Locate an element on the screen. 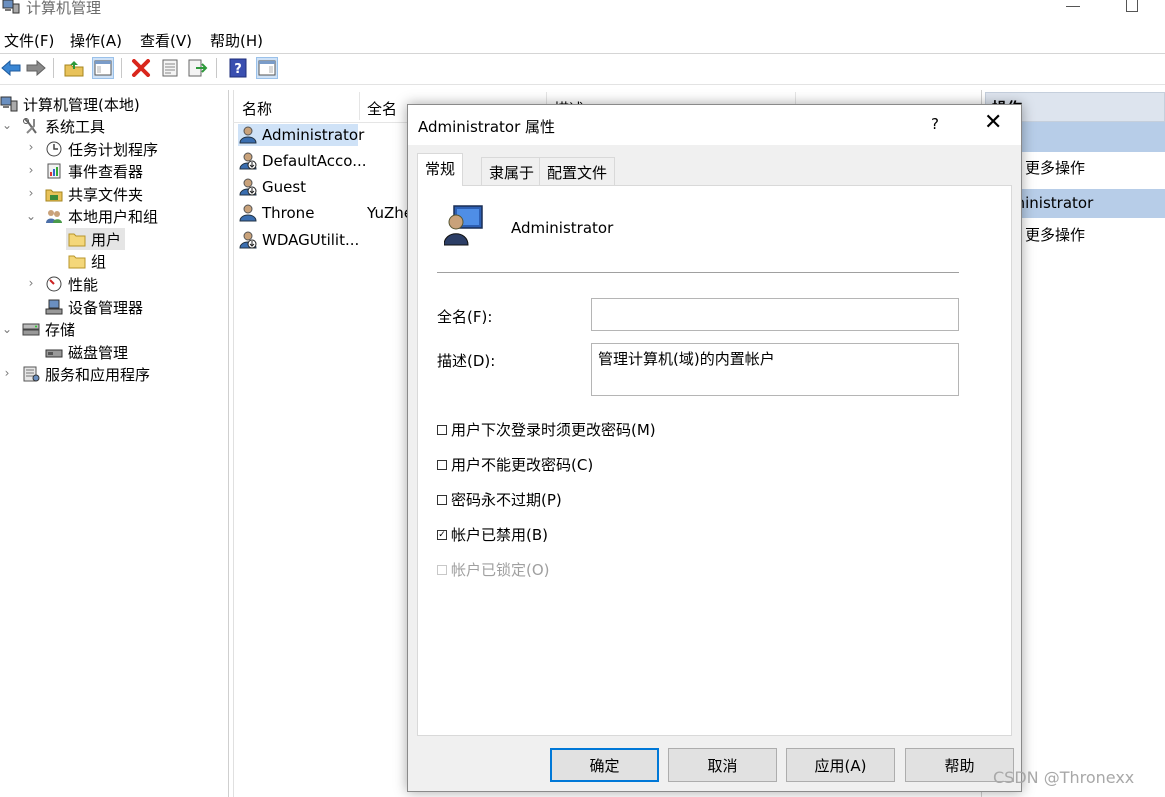  row-name: Administrator is located at coordinates (313, 135).